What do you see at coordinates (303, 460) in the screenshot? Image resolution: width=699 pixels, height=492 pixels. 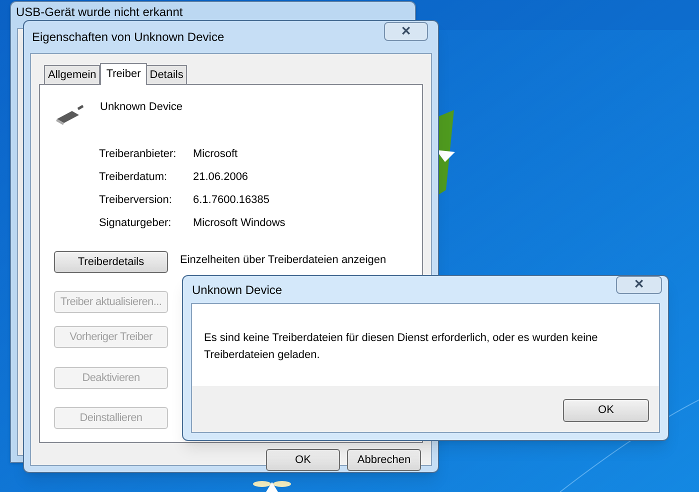 I see `dialog-button: OK` at bounding box center [303, 460].